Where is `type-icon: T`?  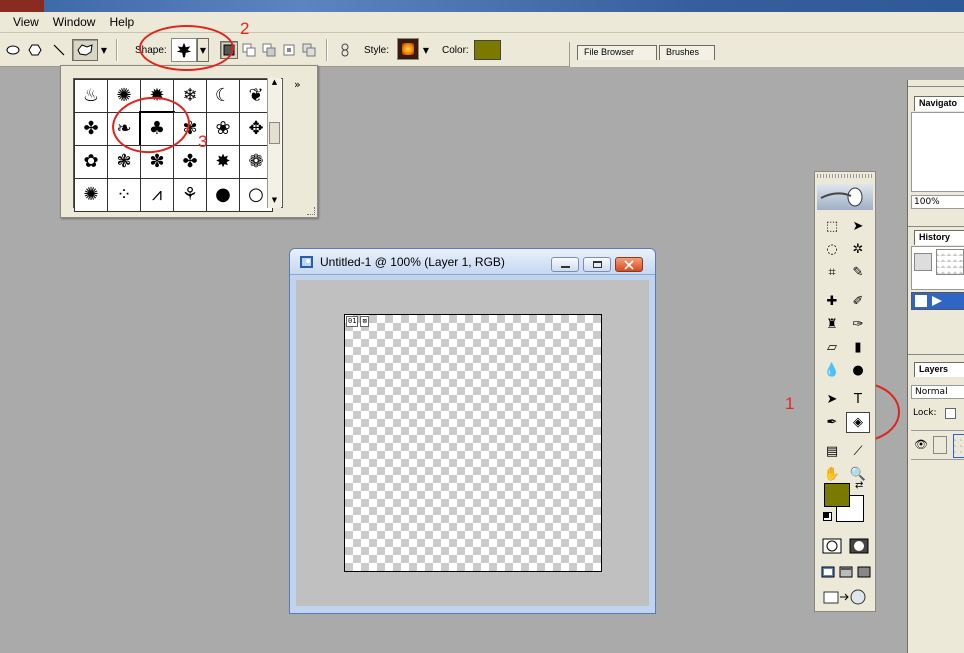 type-icon: T is located at coordinates (858, 399).